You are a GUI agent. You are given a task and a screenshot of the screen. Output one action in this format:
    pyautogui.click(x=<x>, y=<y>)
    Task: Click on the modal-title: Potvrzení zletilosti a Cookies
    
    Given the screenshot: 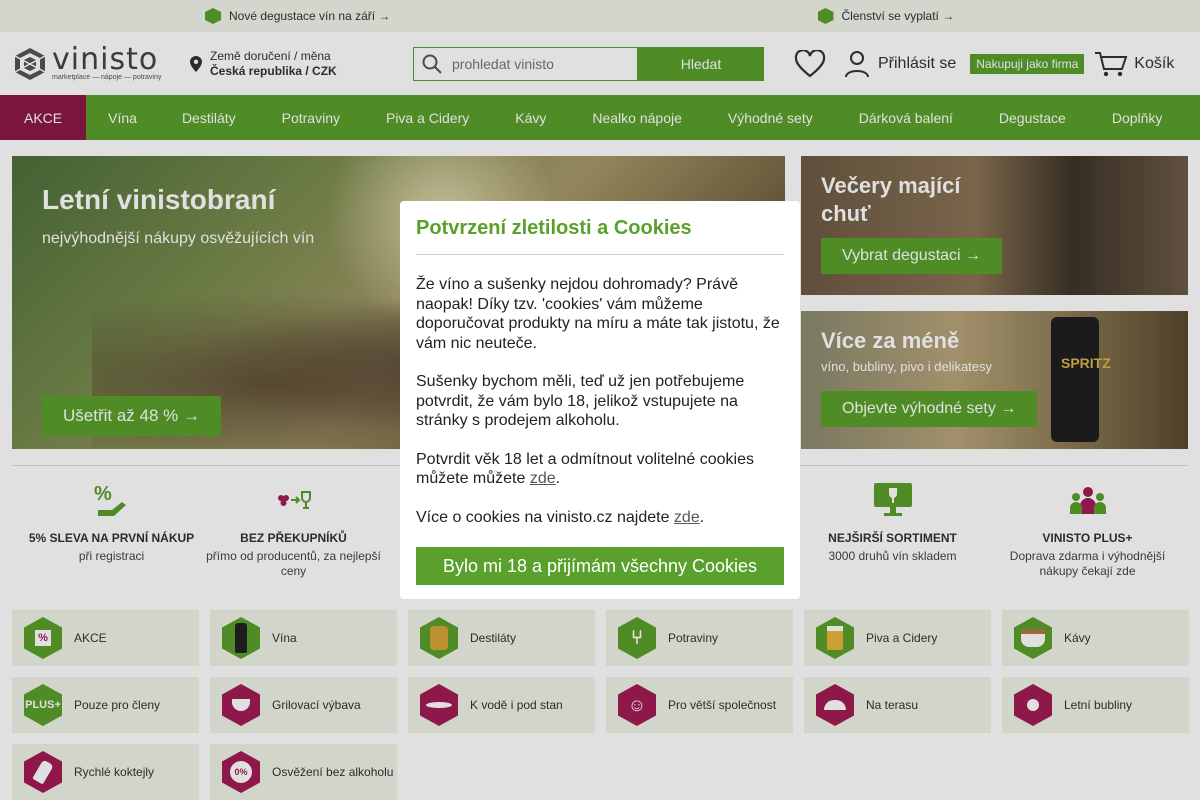 What is the action you would take?
    pyautogui.click(x=600, y=236)
    